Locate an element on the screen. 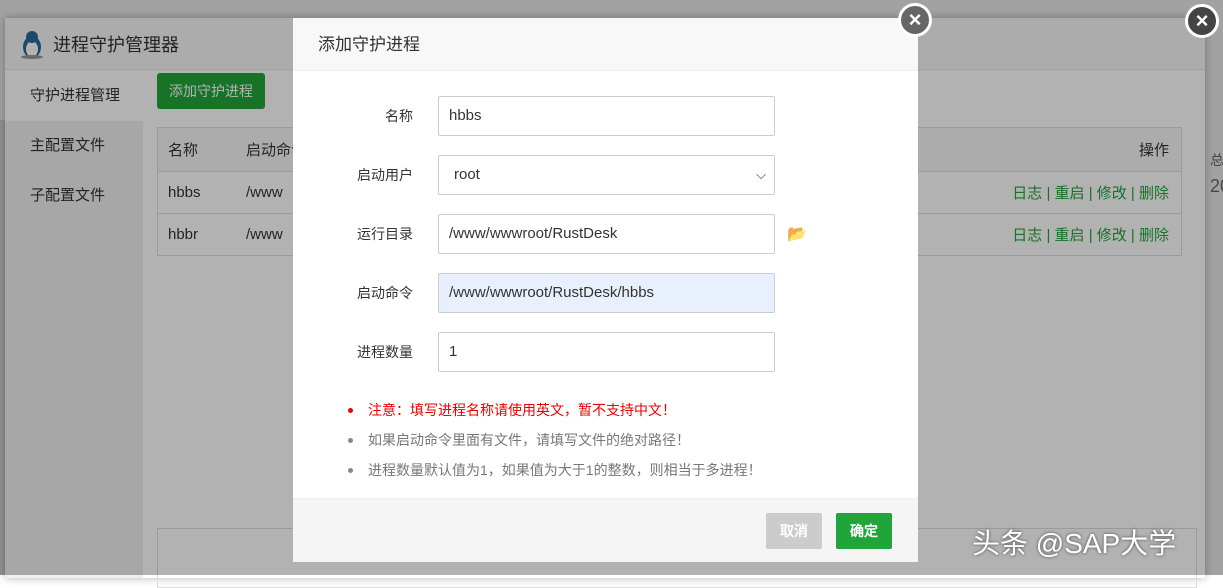 Image resolution: width=1223 pixels, height=588 pixels. field-command: 启动命令 /www/wwwroot/RustDesk/hbbs is located at coordinates (605, 293).